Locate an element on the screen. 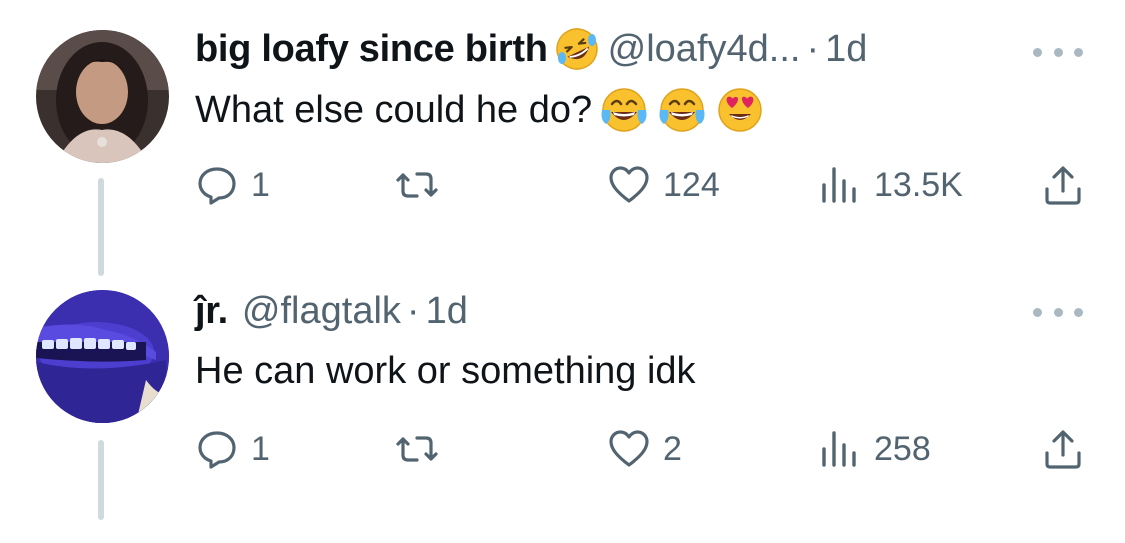 This screenshot has height=543, width=1125. tweet-text: He can work or something idk is located at coordinates (445, 371).